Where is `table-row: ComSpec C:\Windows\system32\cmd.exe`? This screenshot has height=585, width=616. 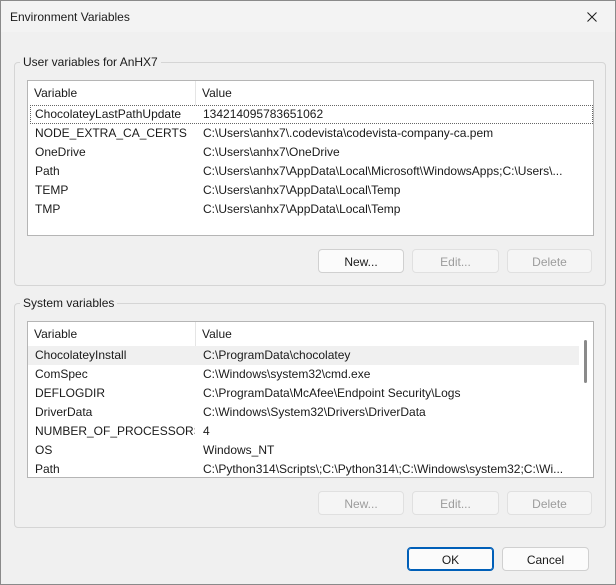 table-row: ComSpec C:\Windows\system32\cmd.exe is located at coordinates (303, 374).